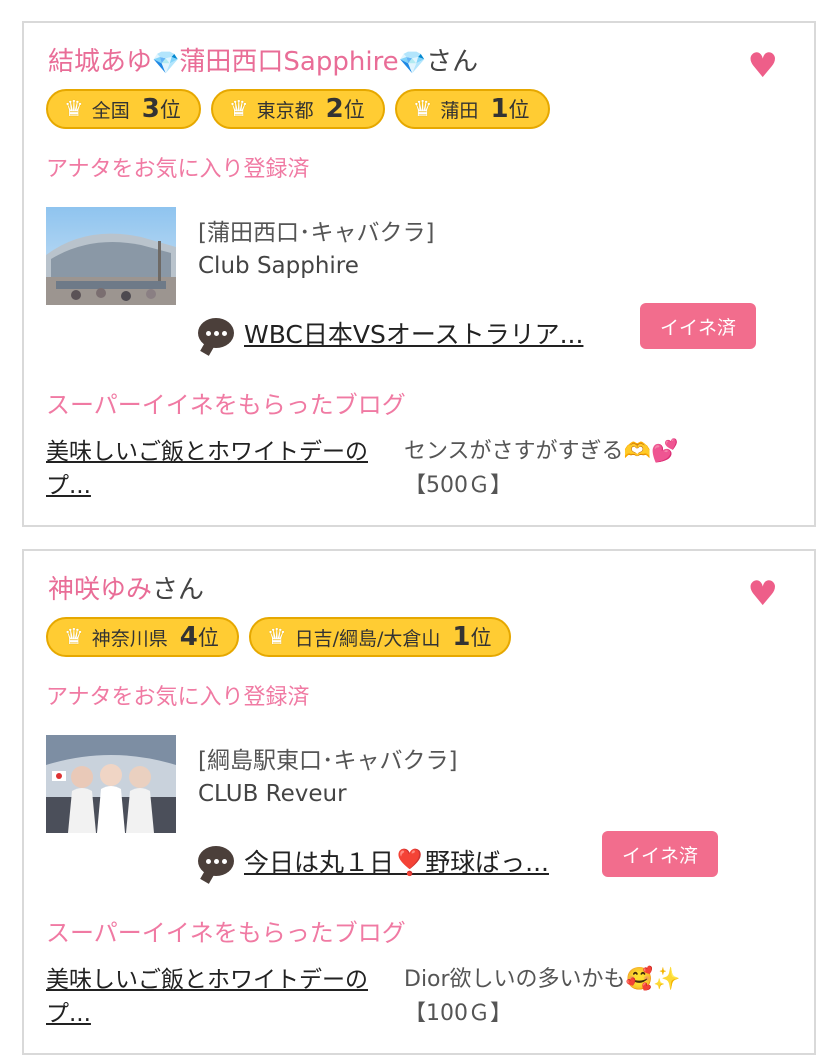 Image resolution: width=840 pixels, height=1060 pixels. I want to click on cast-name: 結城あゆ💎蒲田西口Sapphire💎さん, so click(263, 63).